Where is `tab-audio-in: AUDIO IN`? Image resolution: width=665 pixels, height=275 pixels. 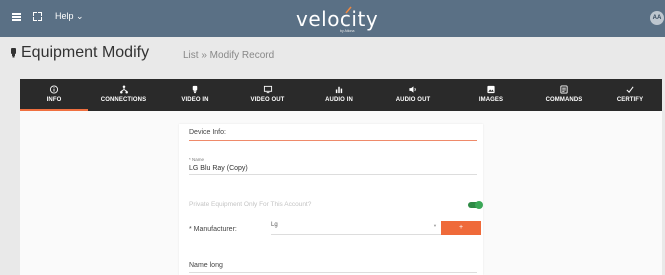
tab-audio-in: AUDIO IN is located at coordinates (339, 95).